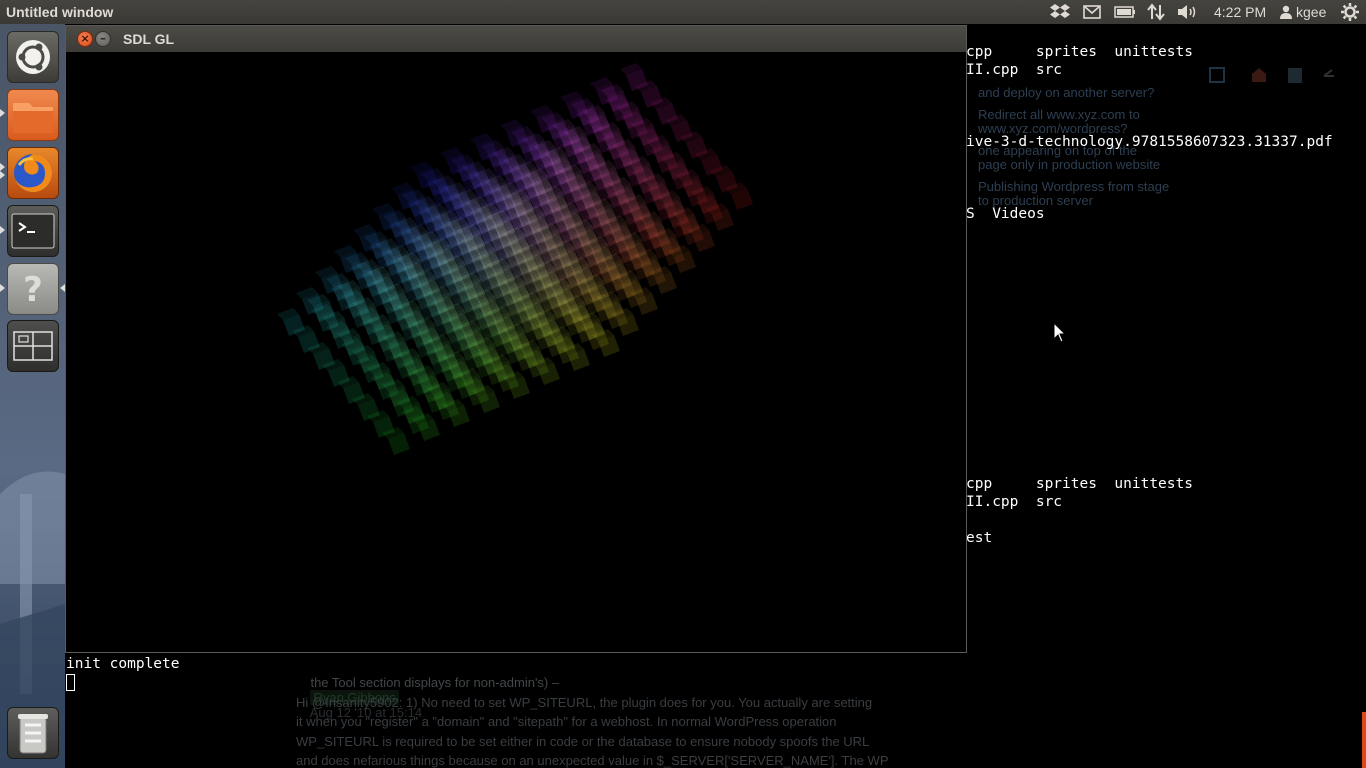 The height and width of the screenshot is (768, 1366). I want to click on network-icon, so click(1156, 12).